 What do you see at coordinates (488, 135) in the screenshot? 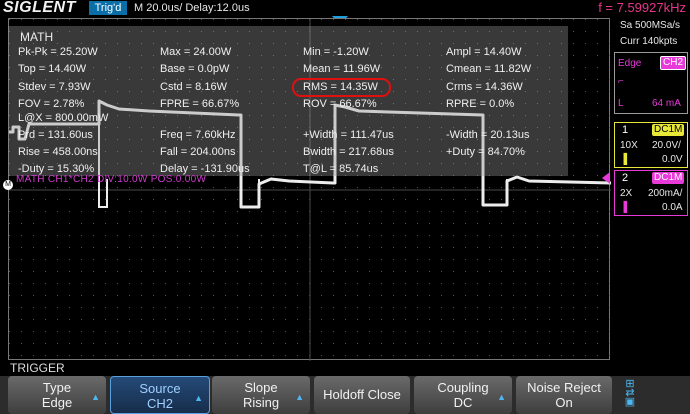
I see `measurement-value: -Width = 20.13us` at bounding box center [488, 135].